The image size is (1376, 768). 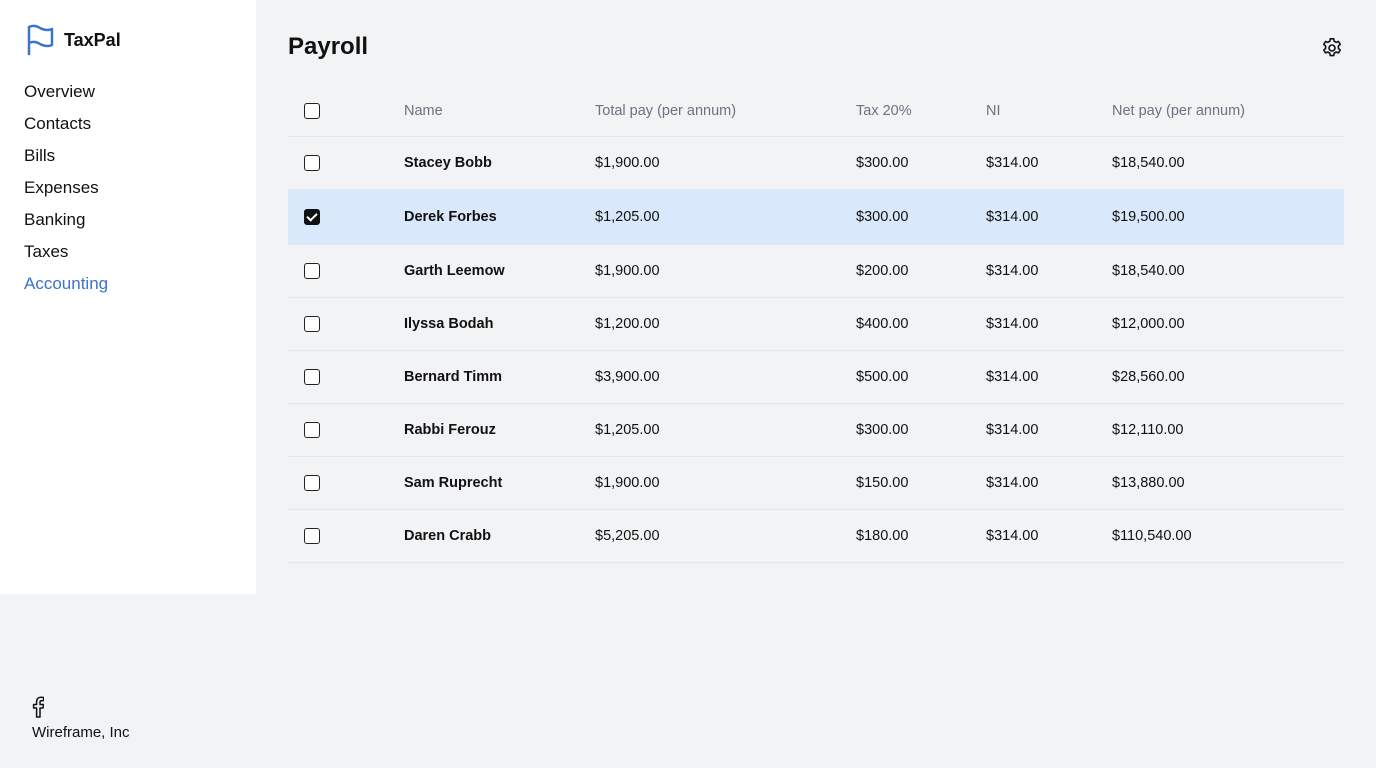 I want to click on column-header-total-pay: Total pay (per annum), so click(x=666, y=111).